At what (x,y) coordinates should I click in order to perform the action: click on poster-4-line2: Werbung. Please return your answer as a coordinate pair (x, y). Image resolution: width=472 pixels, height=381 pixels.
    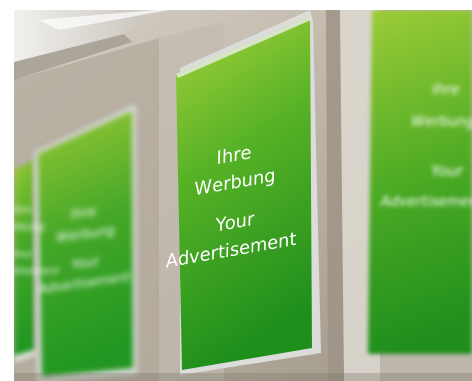
    Looking at the image, I should click on (441, 122).